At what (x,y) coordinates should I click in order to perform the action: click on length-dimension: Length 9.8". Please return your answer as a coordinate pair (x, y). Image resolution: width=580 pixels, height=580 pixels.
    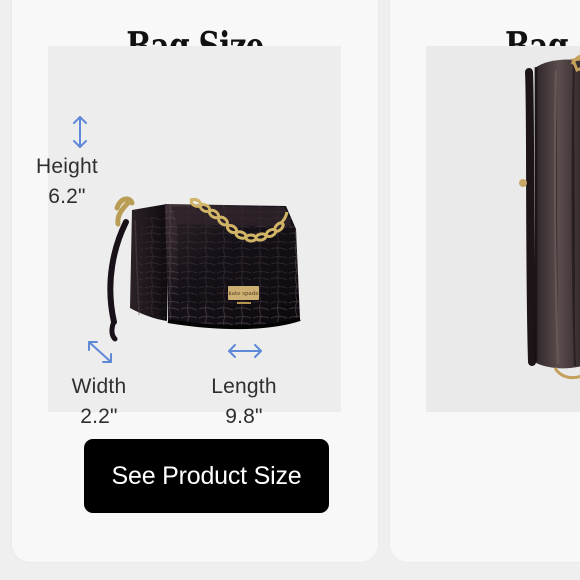
    Looking at the image, I should click on (244, 402).